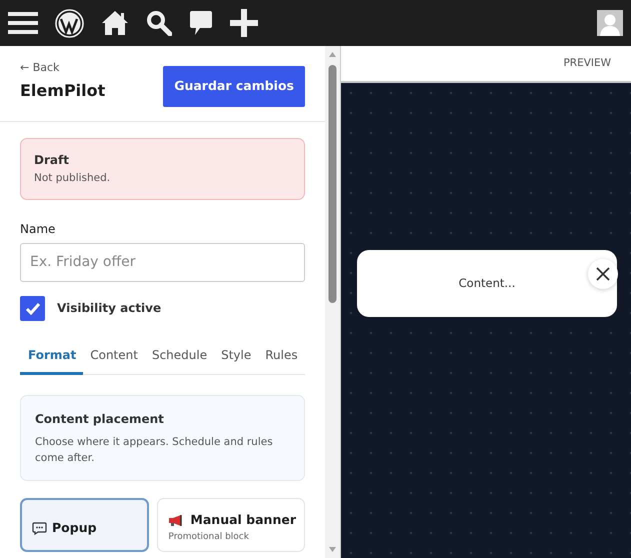 This screenshot has height=558, width=631. I want to click on home-icon, so click(115, 23).